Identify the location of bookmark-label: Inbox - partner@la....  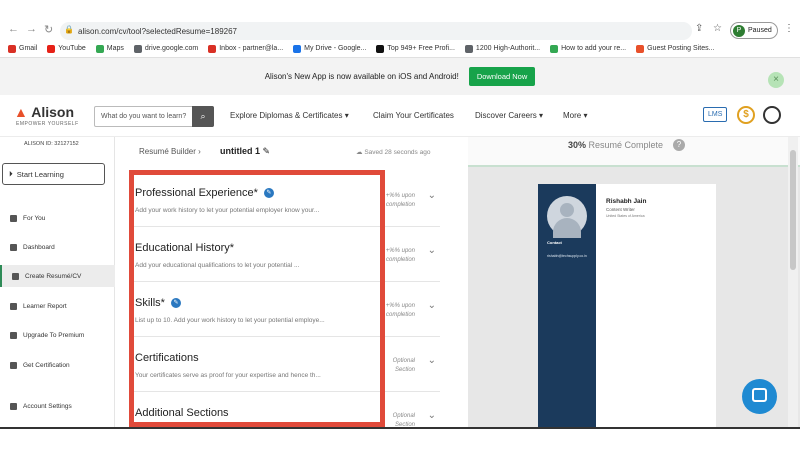
(251, 48).